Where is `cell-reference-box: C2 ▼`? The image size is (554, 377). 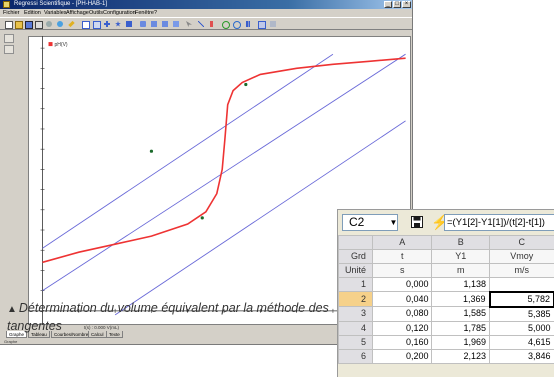
cell-reference-box: C2 ▼ is located at coordinates (370, 222).